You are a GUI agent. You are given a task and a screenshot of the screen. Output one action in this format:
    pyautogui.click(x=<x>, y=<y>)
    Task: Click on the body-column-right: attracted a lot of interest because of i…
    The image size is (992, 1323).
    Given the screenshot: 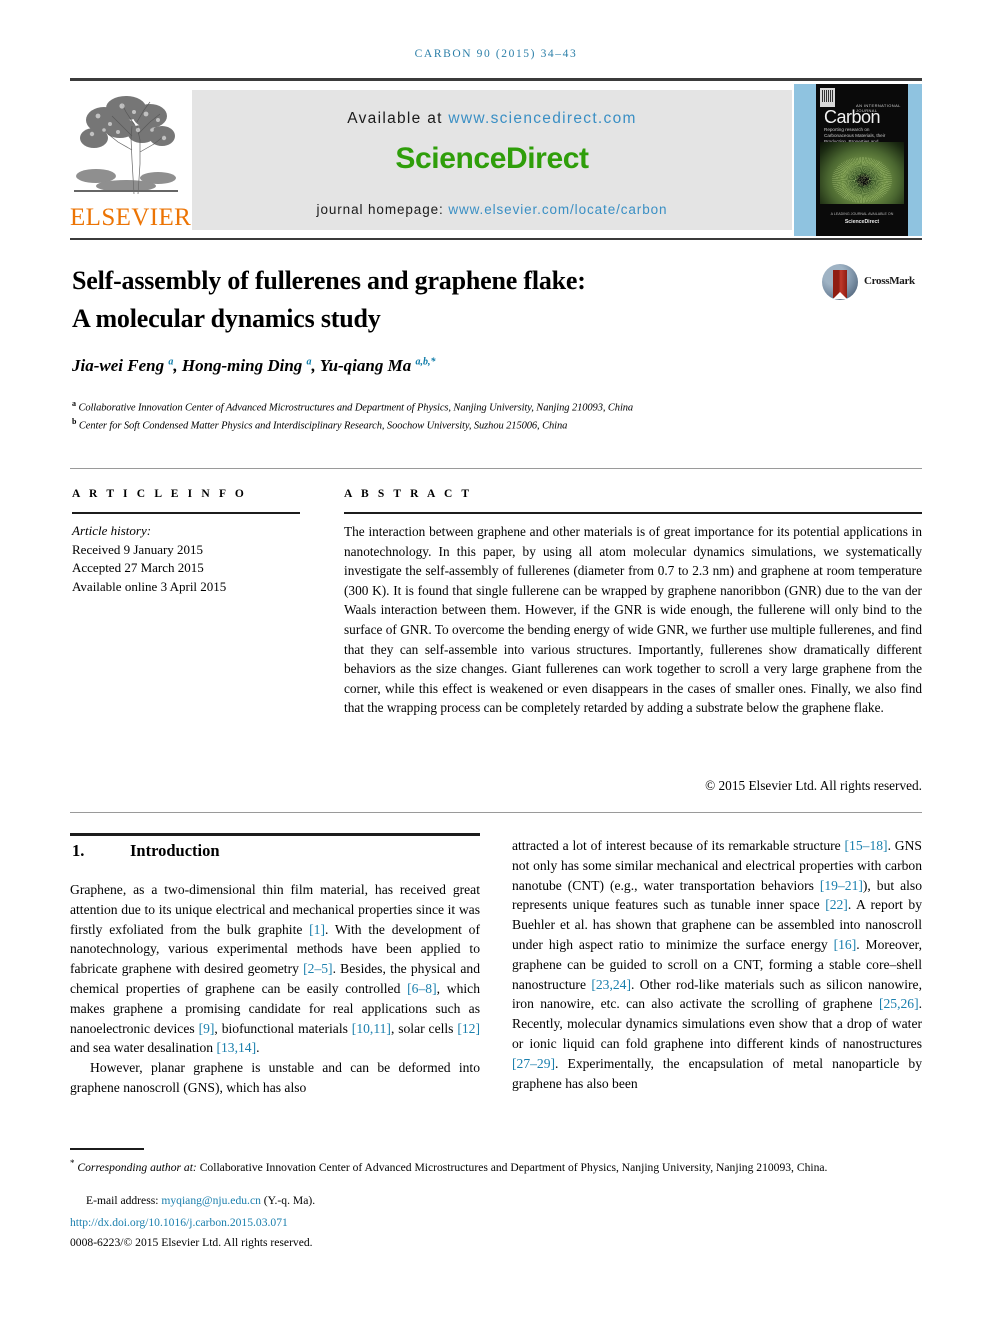 What is the action you would take?
    pyautogui.click(x=717, y=964)
    